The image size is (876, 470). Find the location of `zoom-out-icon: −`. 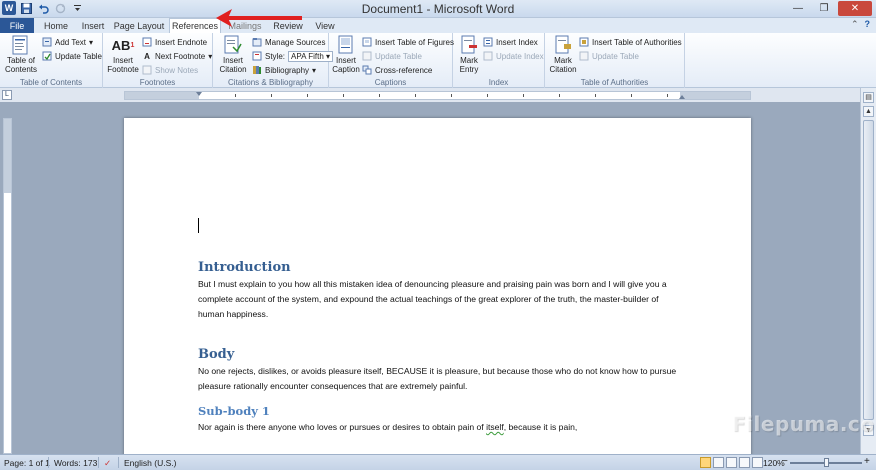

zoom-out-icon: − is located at coordinates (785, 461).